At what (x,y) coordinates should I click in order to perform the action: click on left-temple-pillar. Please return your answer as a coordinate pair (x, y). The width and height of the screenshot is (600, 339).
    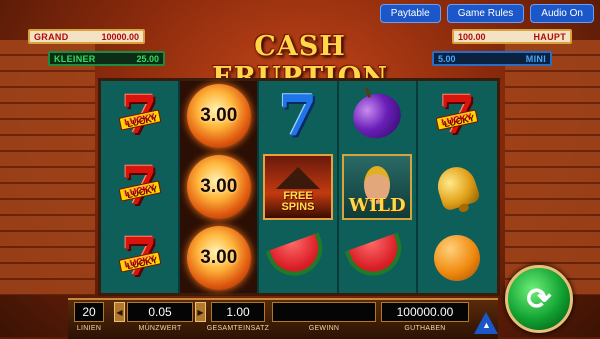
    Looking at the image, I should click on (47, 167).